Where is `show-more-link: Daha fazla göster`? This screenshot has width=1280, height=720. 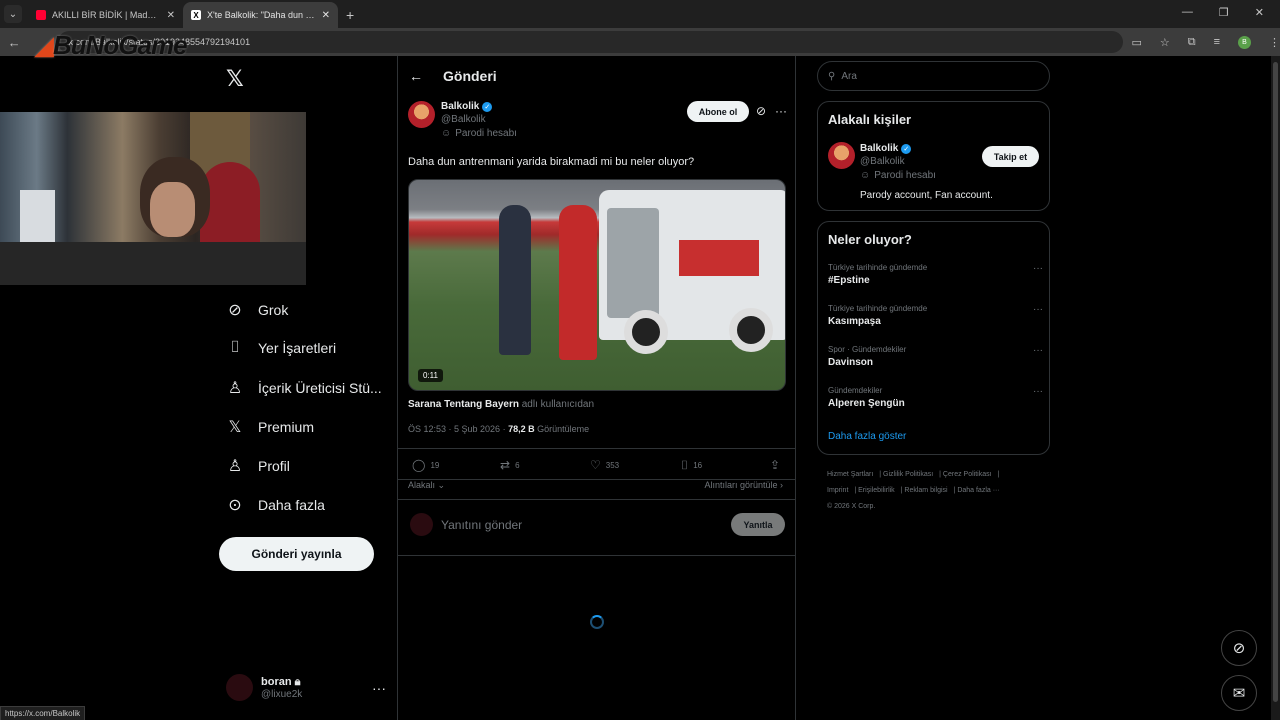
show-more-link: Daha fazla göster is located at coordinates (867, 436).